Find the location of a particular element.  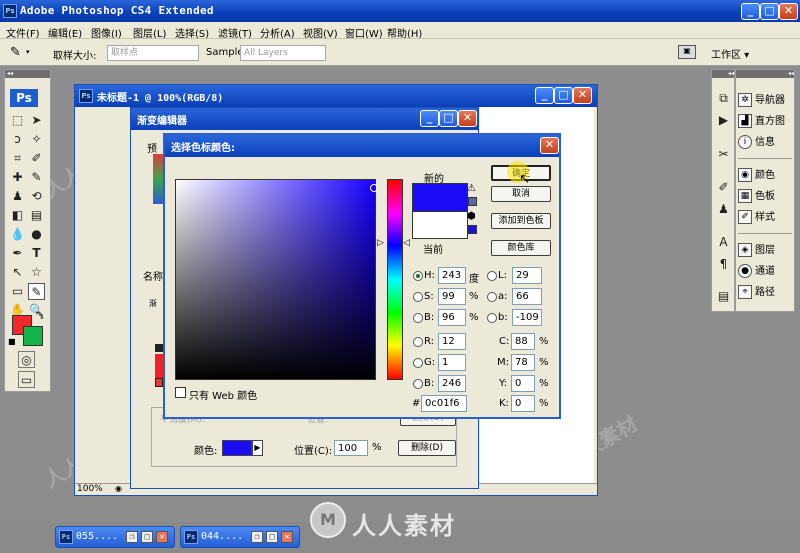

background-color-swatch is located at coordinates (33, 336).